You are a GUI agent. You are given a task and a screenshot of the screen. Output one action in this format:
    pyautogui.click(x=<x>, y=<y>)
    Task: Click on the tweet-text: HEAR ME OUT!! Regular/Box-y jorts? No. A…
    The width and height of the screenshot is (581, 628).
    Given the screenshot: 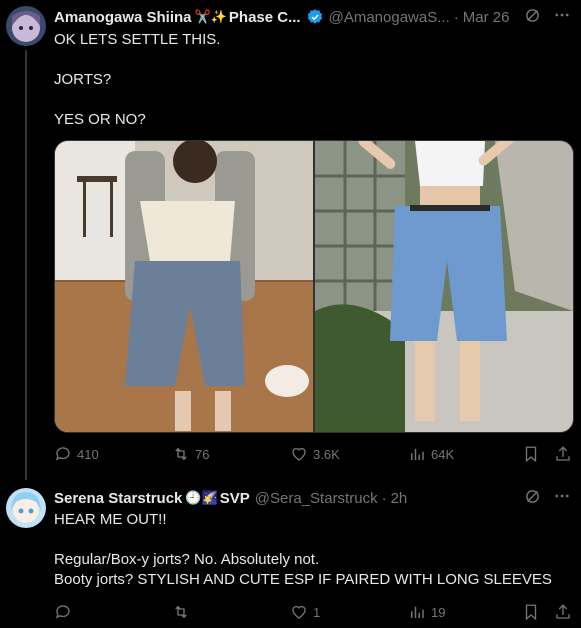 What is the action you would take?
    pyautogui.click(x=303, y=549)
    